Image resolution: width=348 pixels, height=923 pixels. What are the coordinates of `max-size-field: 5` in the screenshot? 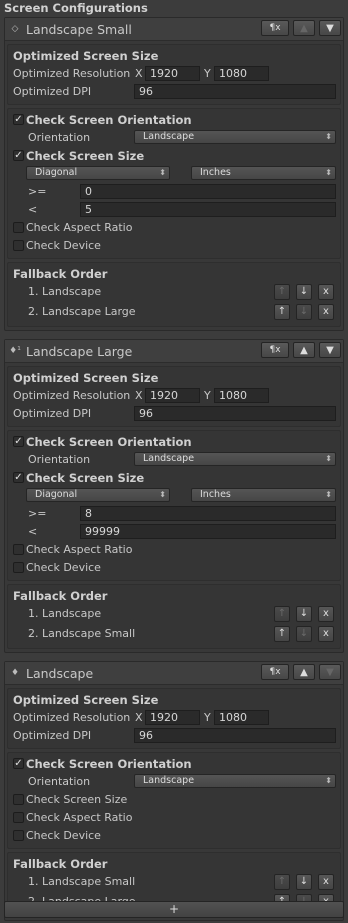 It's located at (208, 209).